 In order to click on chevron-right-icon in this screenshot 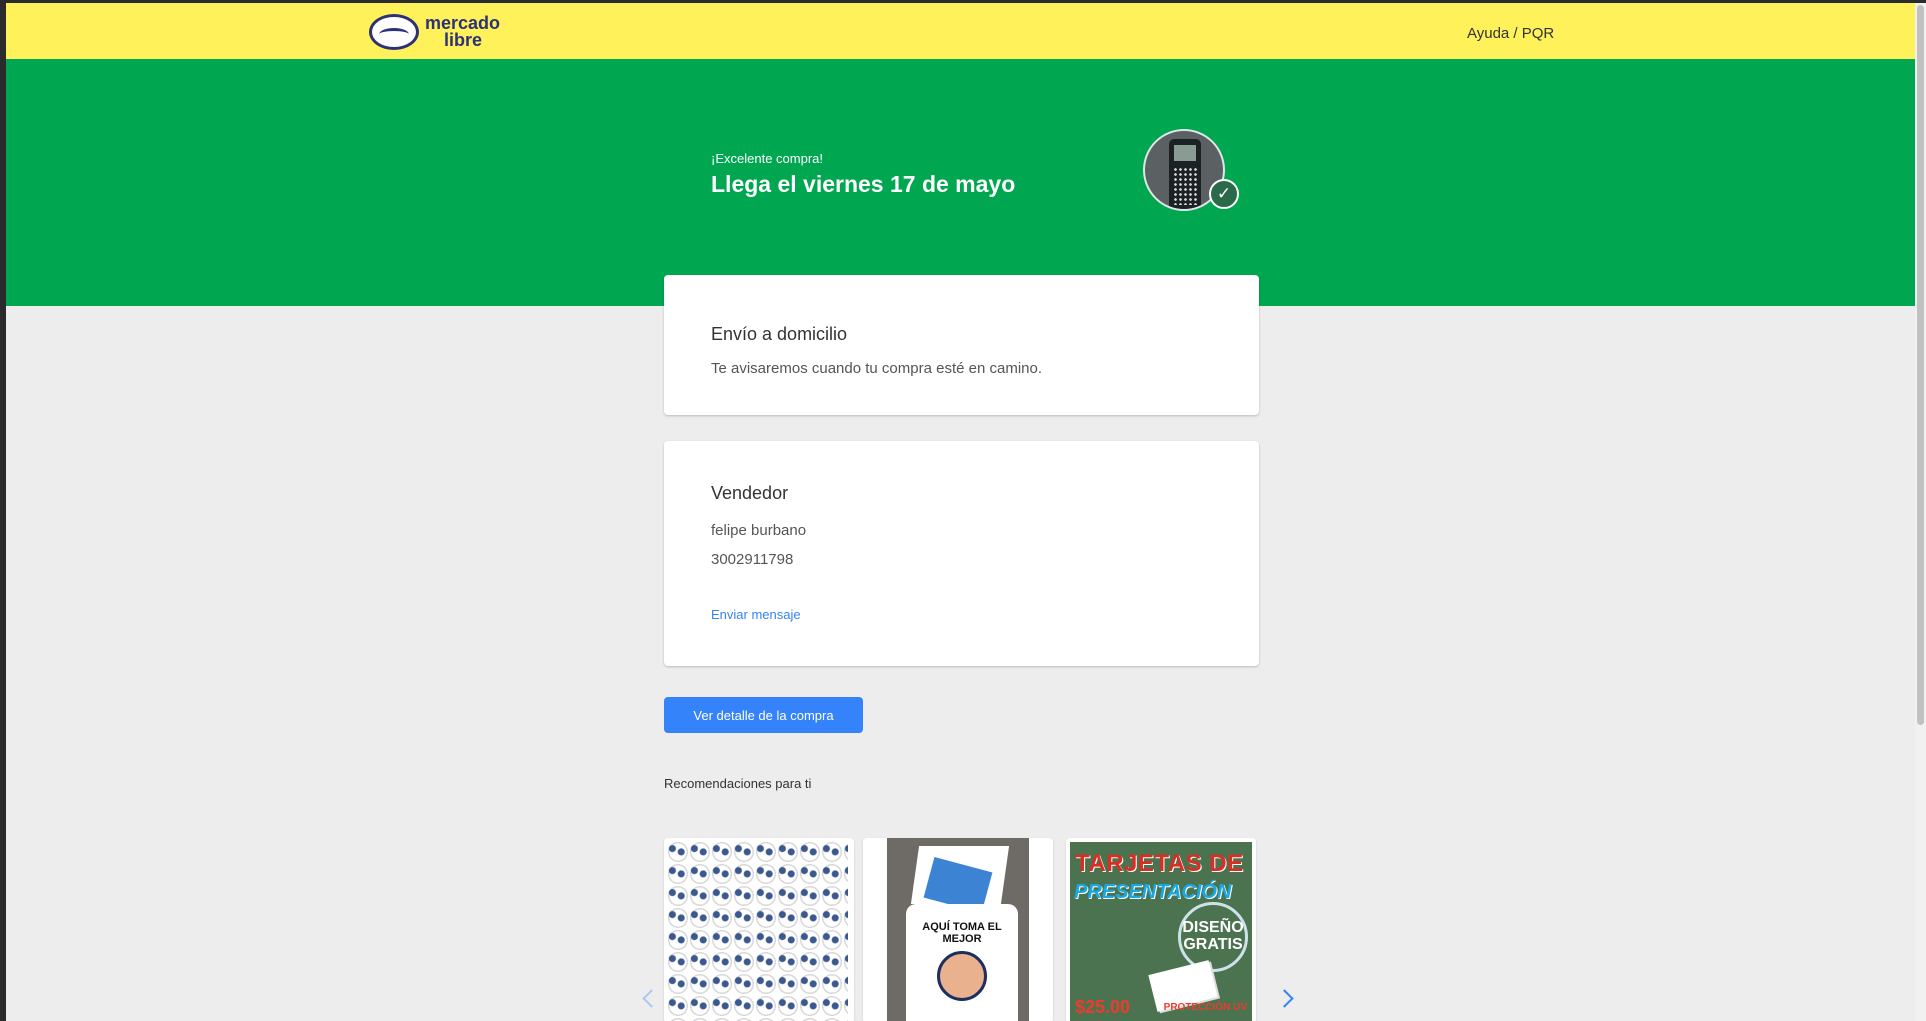, I will do `click(1288, 999)`.